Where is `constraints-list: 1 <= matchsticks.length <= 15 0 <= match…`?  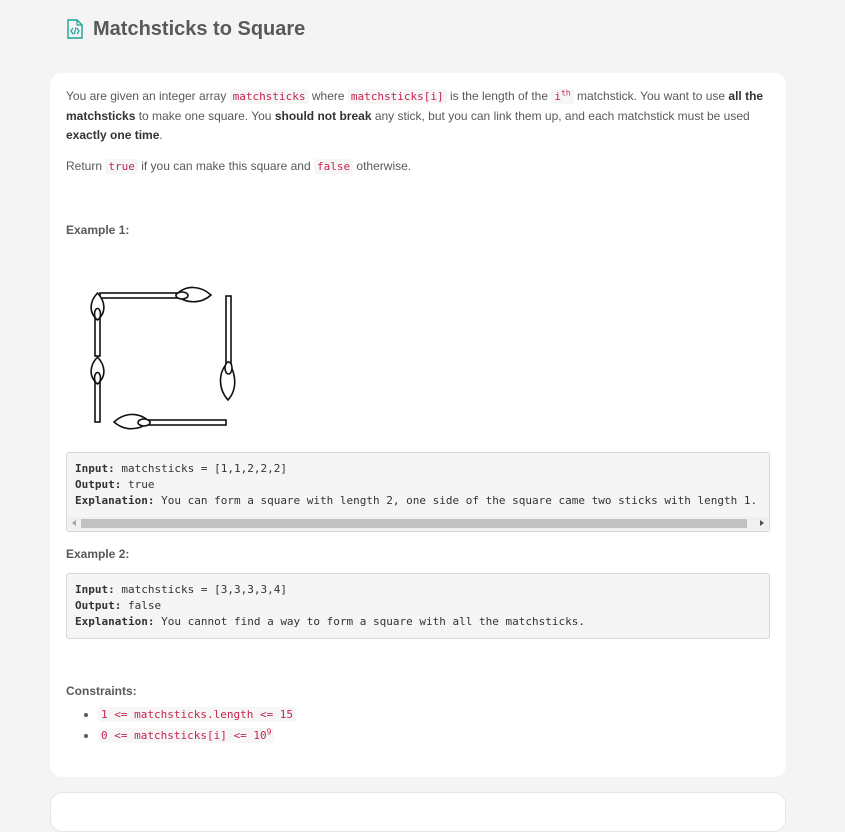 constraints-list: 1 <= matchsticks.length <= 15 0 <= match… is located at coordinates (181, 725).